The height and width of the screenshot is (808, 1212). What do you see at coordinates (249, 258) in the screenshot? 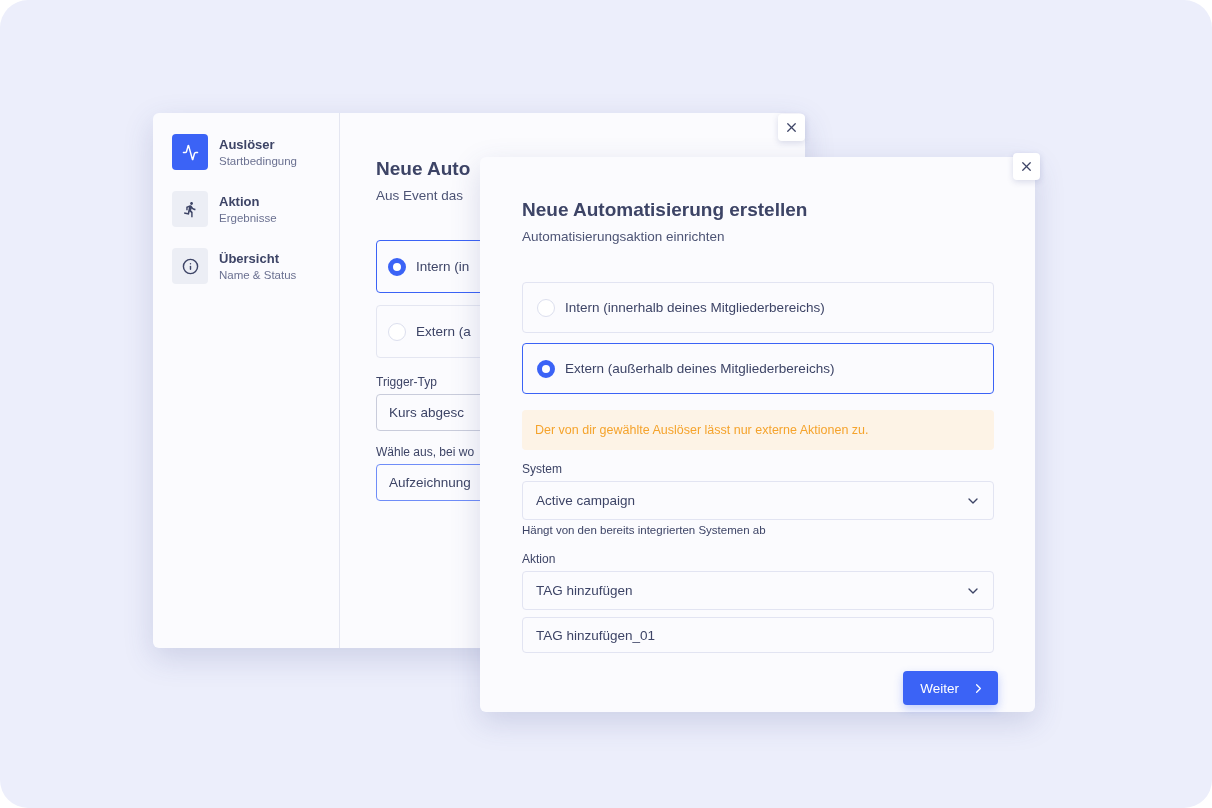
I see `step-title: Übersicht` at bounding box center [249, 258].